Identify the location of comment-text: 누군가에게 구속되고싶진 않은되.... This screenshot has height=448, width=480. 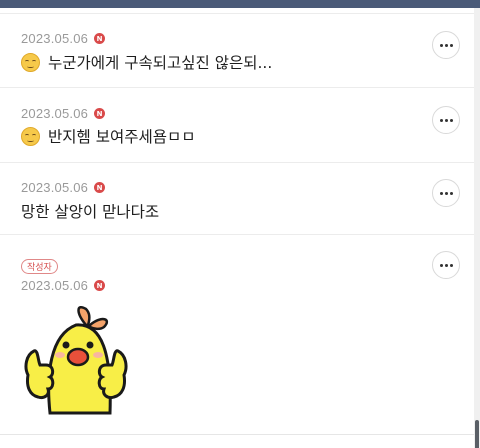
(146, 62).